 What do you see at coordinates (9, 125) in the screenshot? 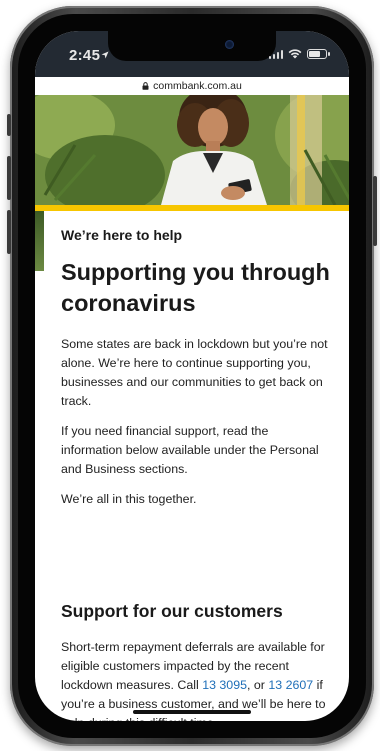
I see `mute-switch` at bounding box center [9, 125].